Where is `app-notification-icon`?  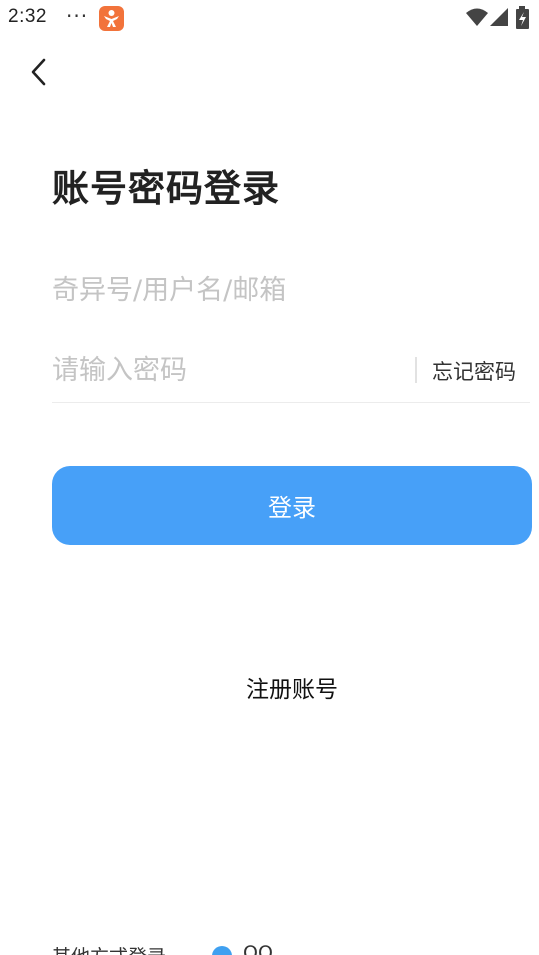
app-notification-icon is located at coordinates (111, 18).